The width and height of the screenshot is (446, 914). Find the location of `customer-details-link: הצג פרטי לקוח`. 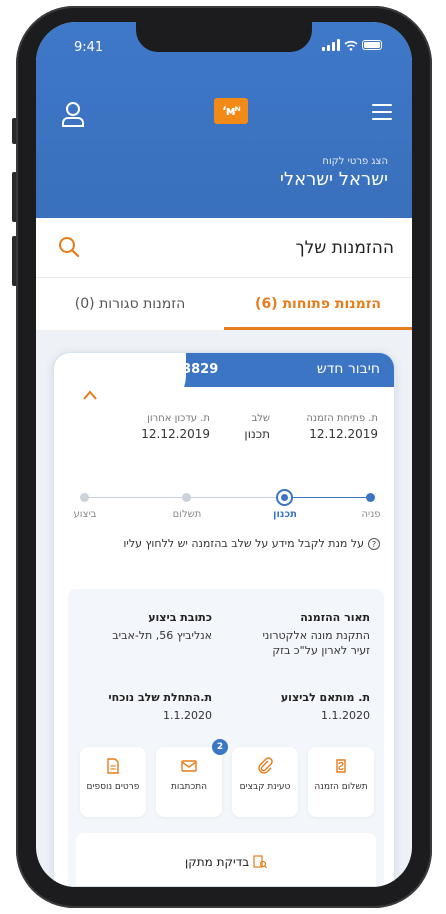

customer-details-link: הצג פרטי לקוח is located at coordinates (334, 161).